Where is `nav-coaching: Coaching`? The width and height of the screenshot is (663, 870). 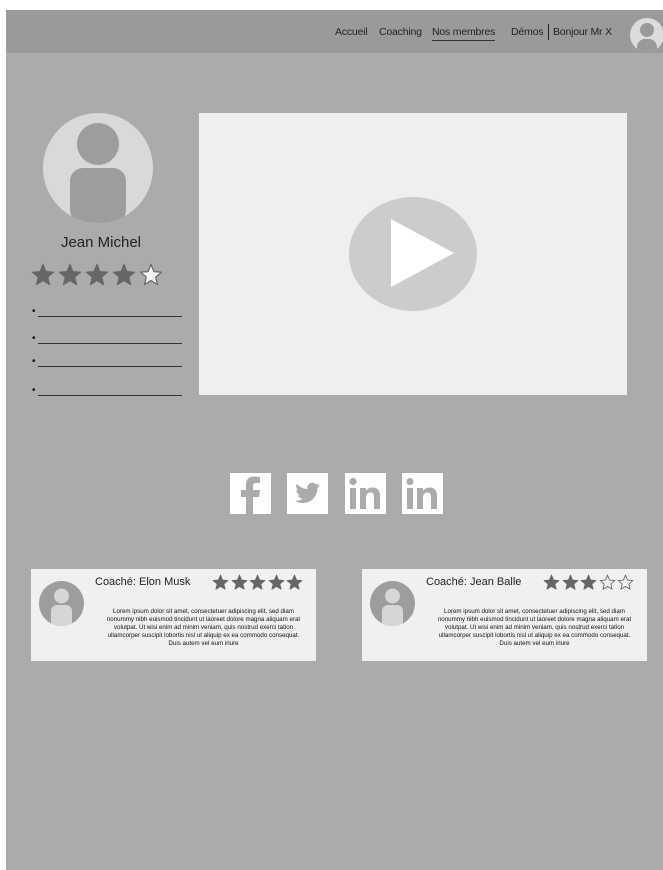 nav-coaching: Coaching is located at coordinates (400, 32).